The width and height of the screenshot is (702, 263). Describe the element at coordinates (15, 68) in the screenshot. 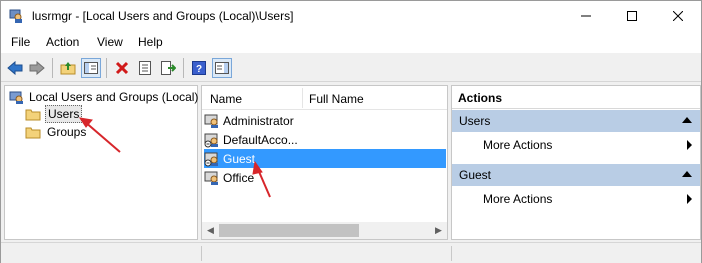

I see `back-icon` at that location.